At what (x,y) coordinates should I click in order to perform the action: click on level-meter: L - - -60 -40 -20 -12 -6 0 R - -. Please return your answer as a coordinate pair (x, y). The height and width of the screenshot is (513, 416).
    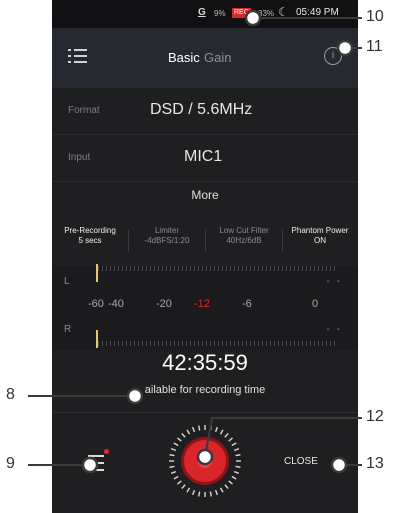
    Looking at the image, I should click on (205, 307).